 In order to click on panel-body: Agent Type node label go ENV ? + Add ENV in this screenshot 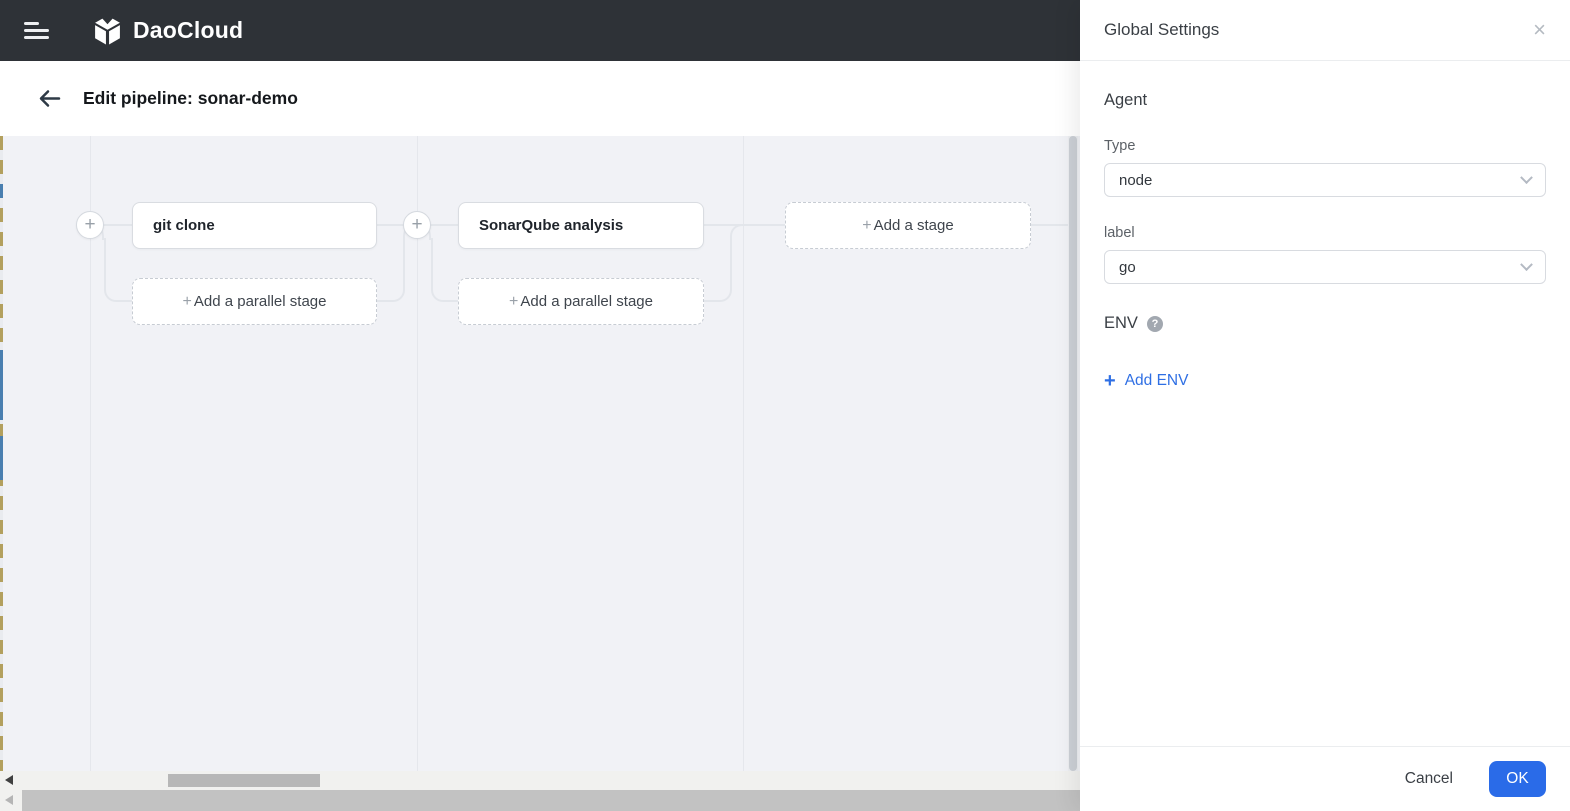, I will do `click(1325, 226)`.